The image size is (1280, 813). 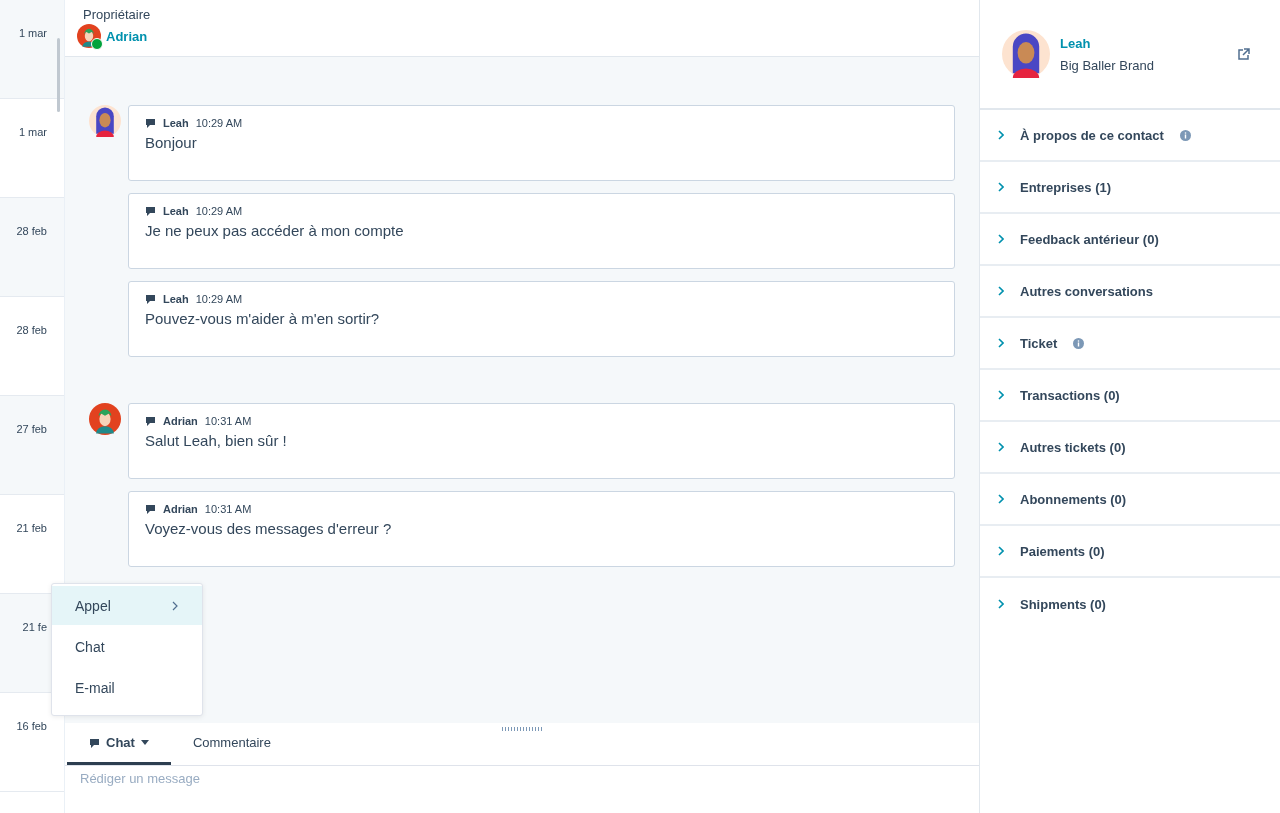 What do you see at coordinates (105, 419) in the screenshot?
I see `man-avatar-icon` at bounding box center [105, 419].